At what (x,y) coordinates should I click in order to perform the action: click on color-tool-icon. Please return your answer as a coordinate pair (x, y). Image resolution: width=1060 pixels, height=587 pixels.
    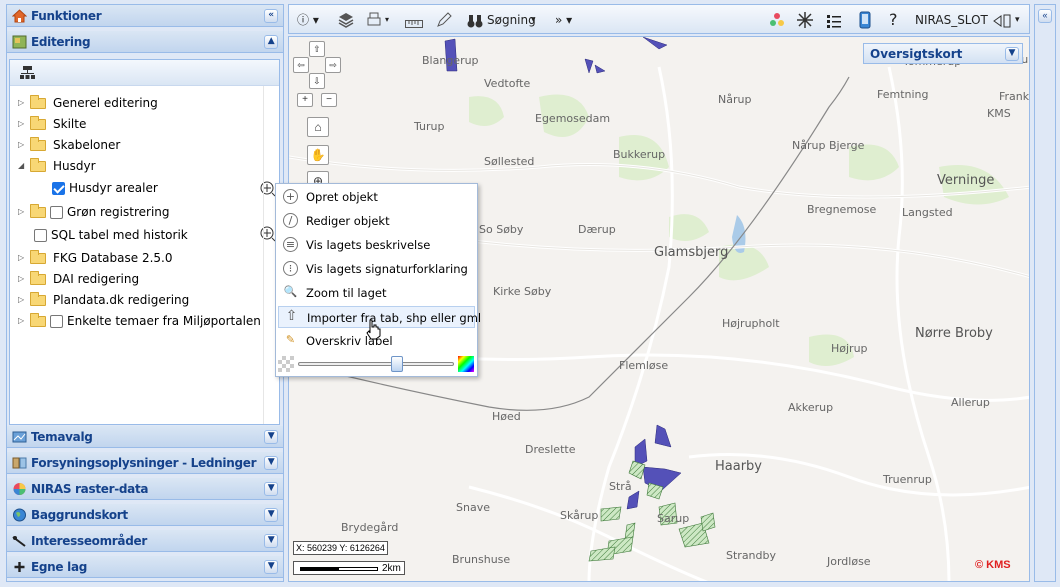
    Looking at the image, I should click on (777, 20).